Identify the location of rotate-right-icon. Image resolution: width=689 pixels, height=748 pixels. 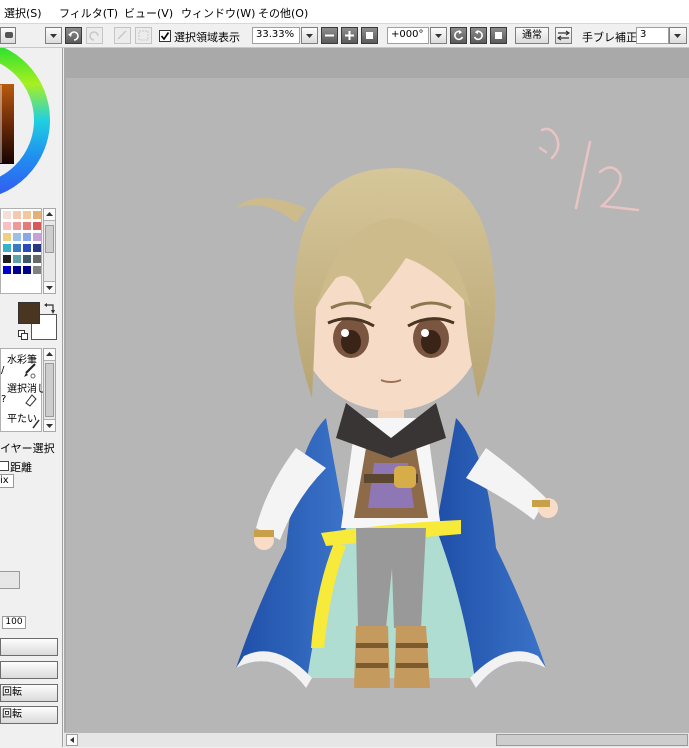
(478, 35).